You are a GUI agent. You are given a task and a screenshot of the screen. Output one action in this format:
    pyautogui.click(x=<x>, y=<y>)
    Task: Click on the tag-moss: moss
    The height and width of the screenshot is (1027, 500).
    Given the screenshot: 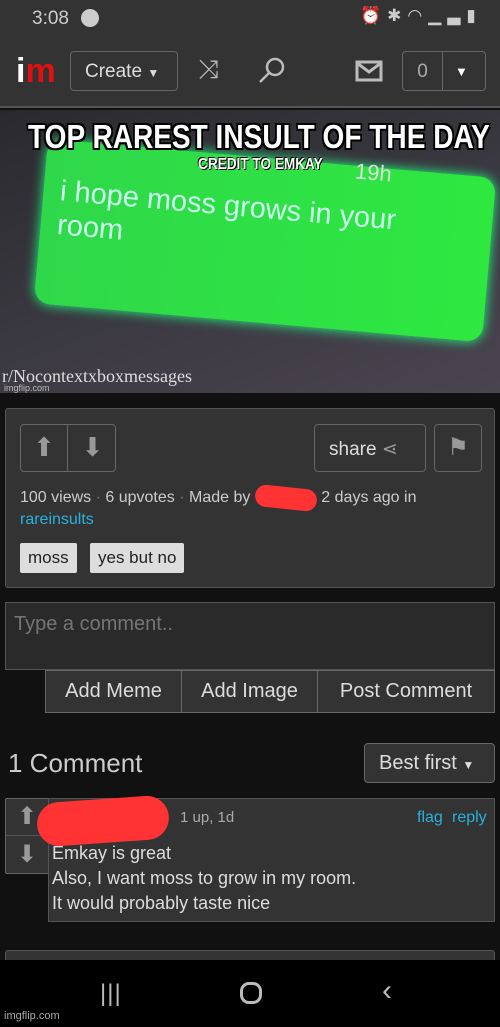 What is the action you would take?
    pyautogui.click(x=48, y=558)
    